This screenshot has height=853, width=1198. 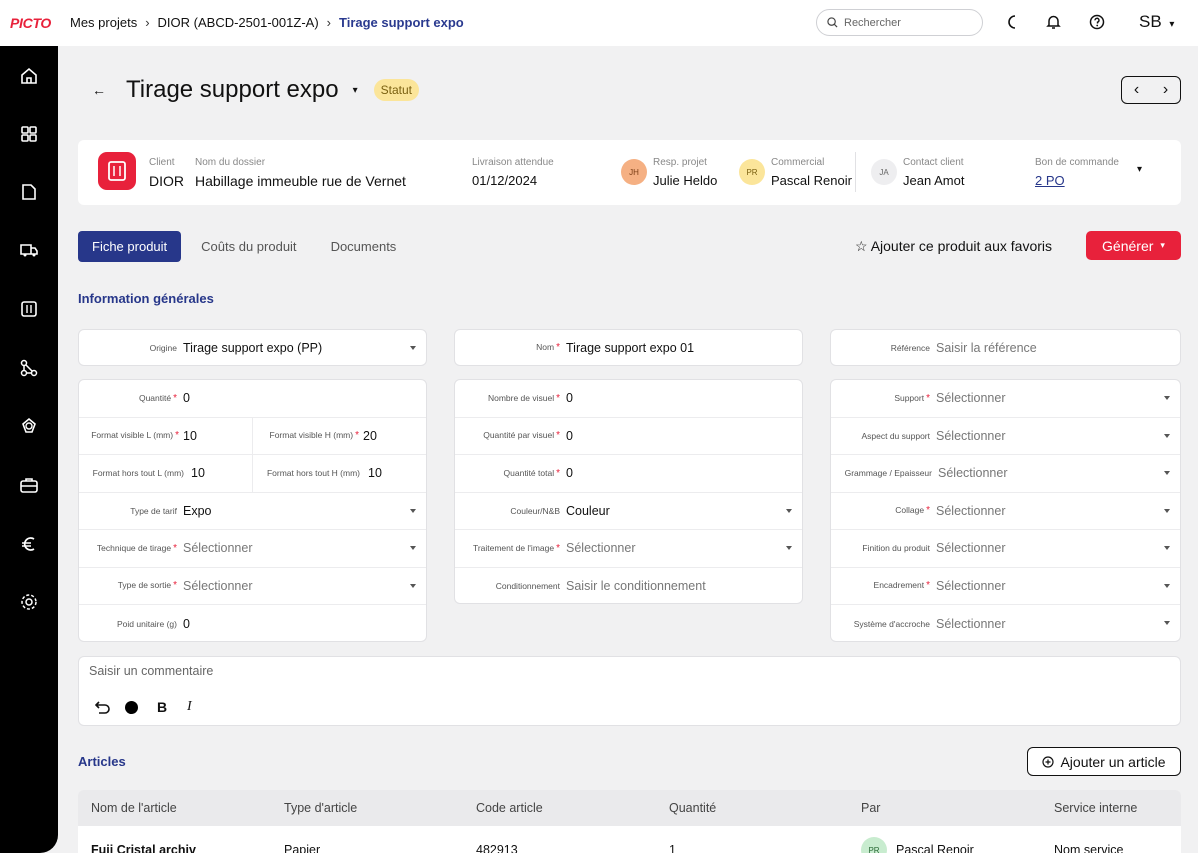 I want to click on article-service: Nom service, so click(x=1089, y=848).